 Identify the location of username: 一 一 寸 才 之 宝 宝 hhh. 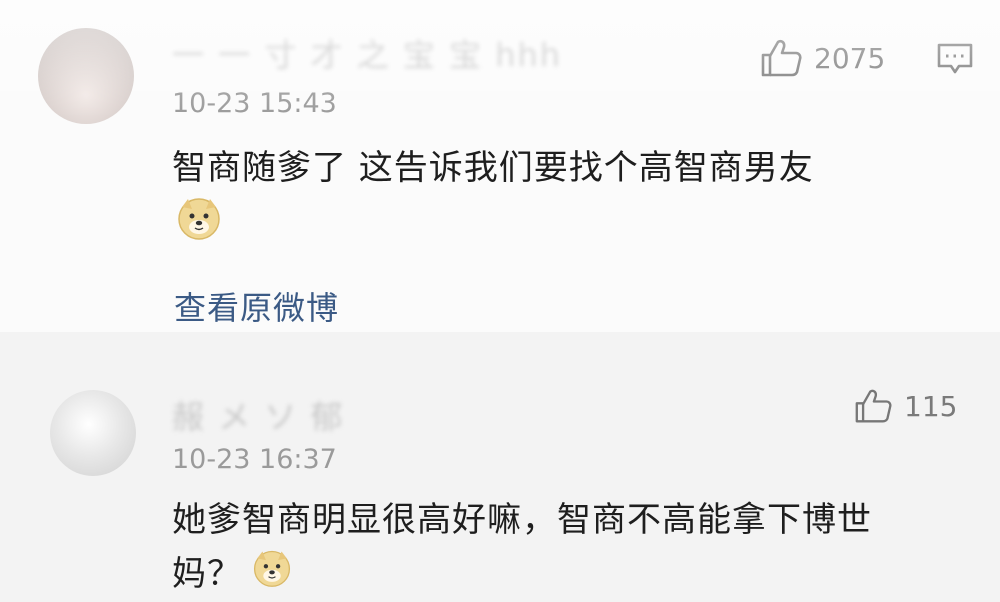
(367, 53).